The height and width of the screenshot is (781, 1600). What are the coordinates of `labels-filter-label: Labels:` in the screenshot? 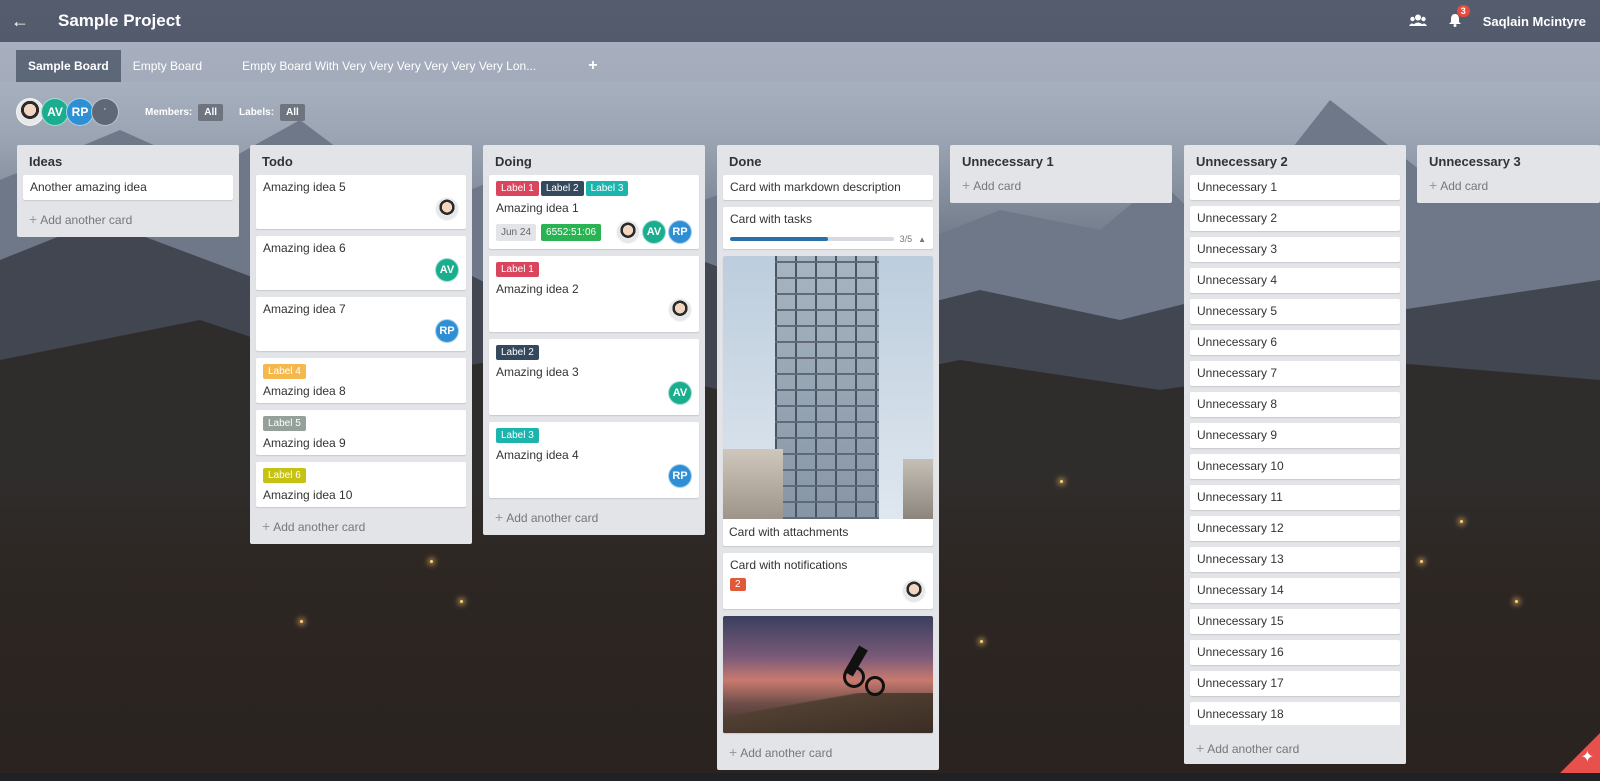 It's located at (257, 112).